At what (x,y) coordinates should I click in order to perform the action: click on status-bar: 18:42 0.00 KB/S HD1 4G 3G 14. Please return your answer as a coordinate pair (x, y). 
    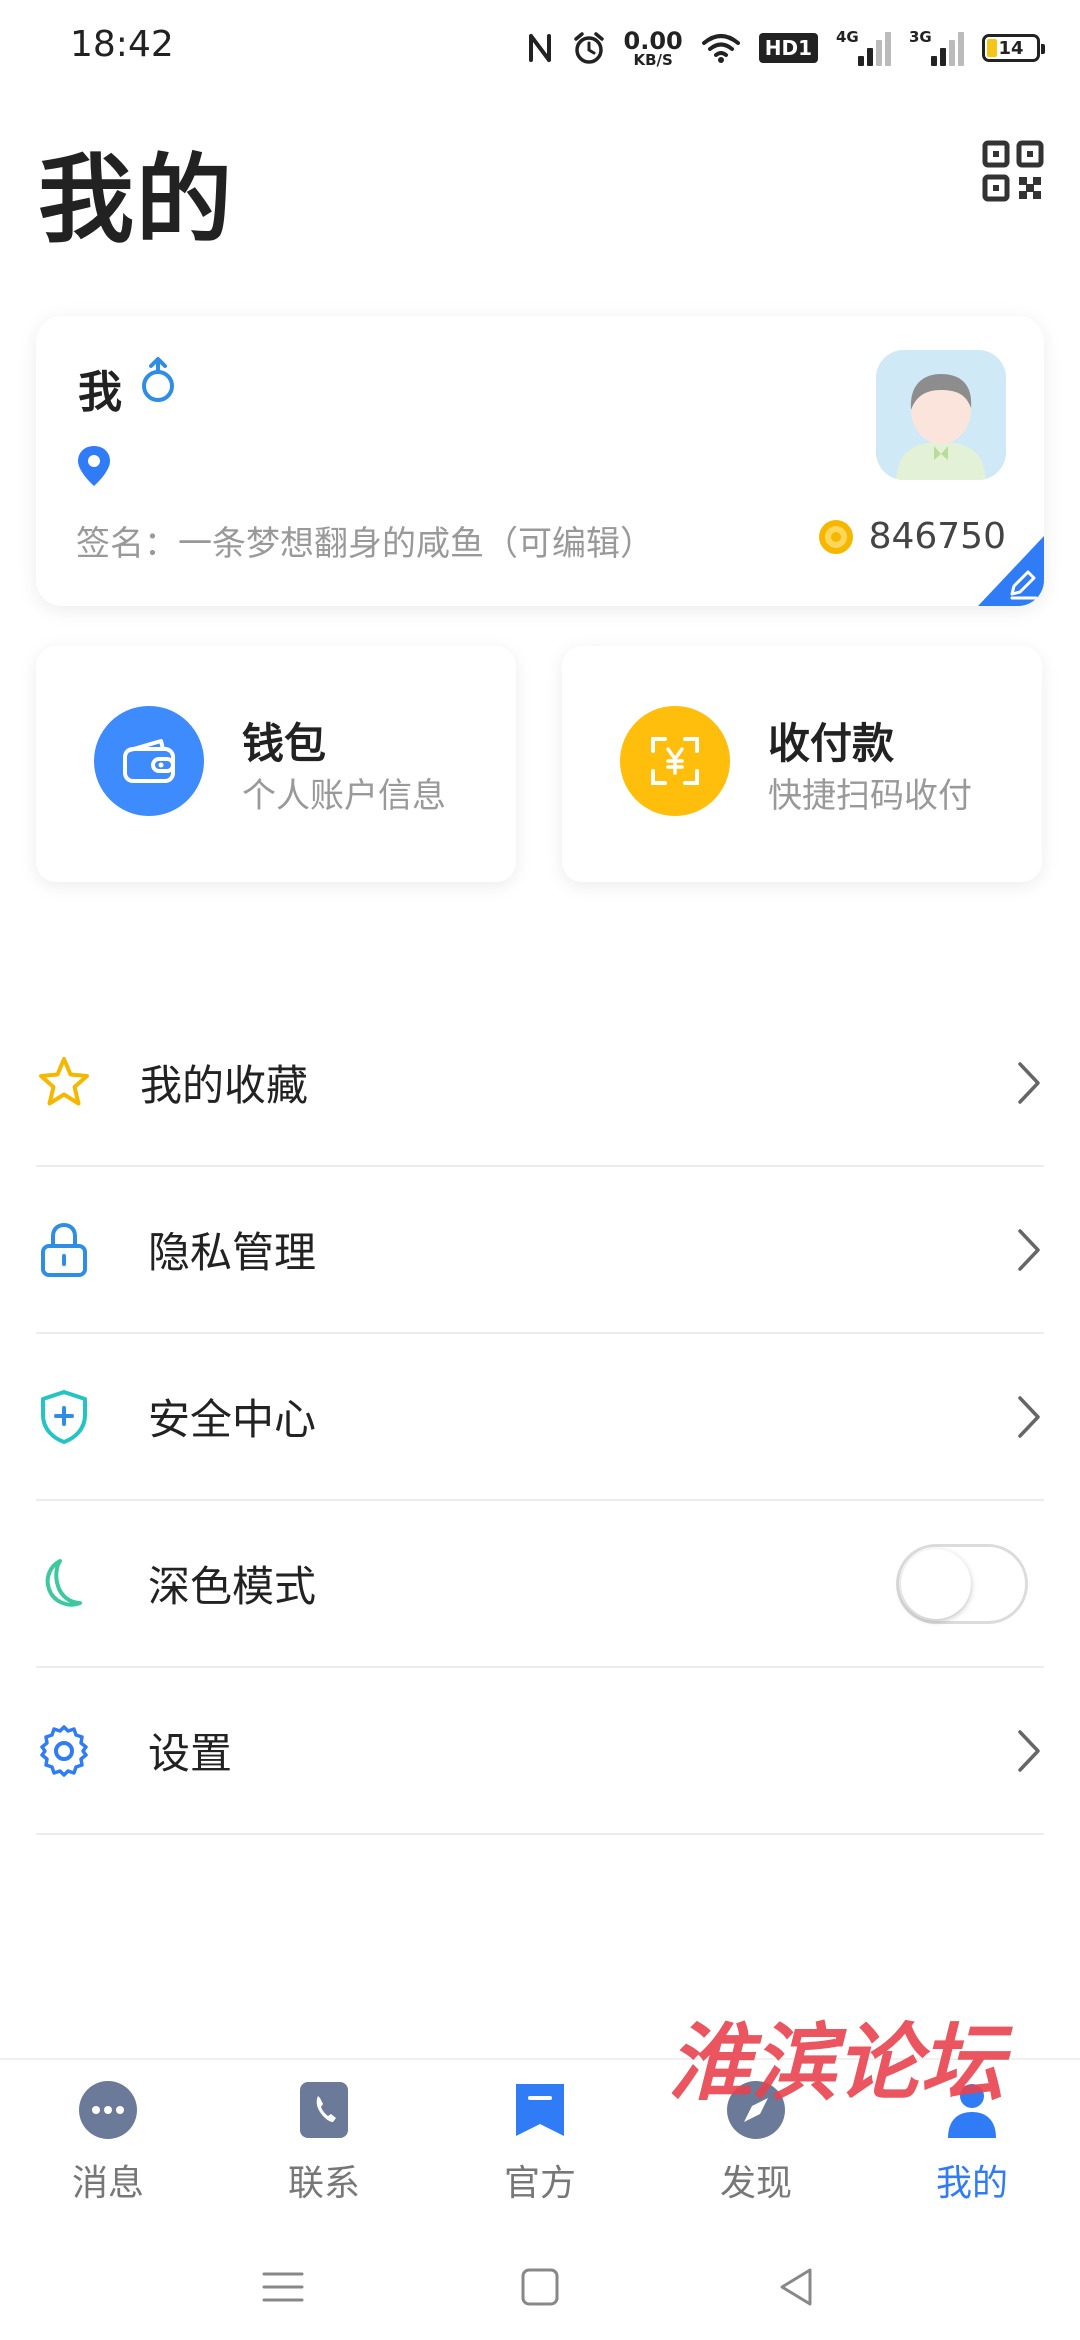
    Looking at the image, I should click on (540, 48).